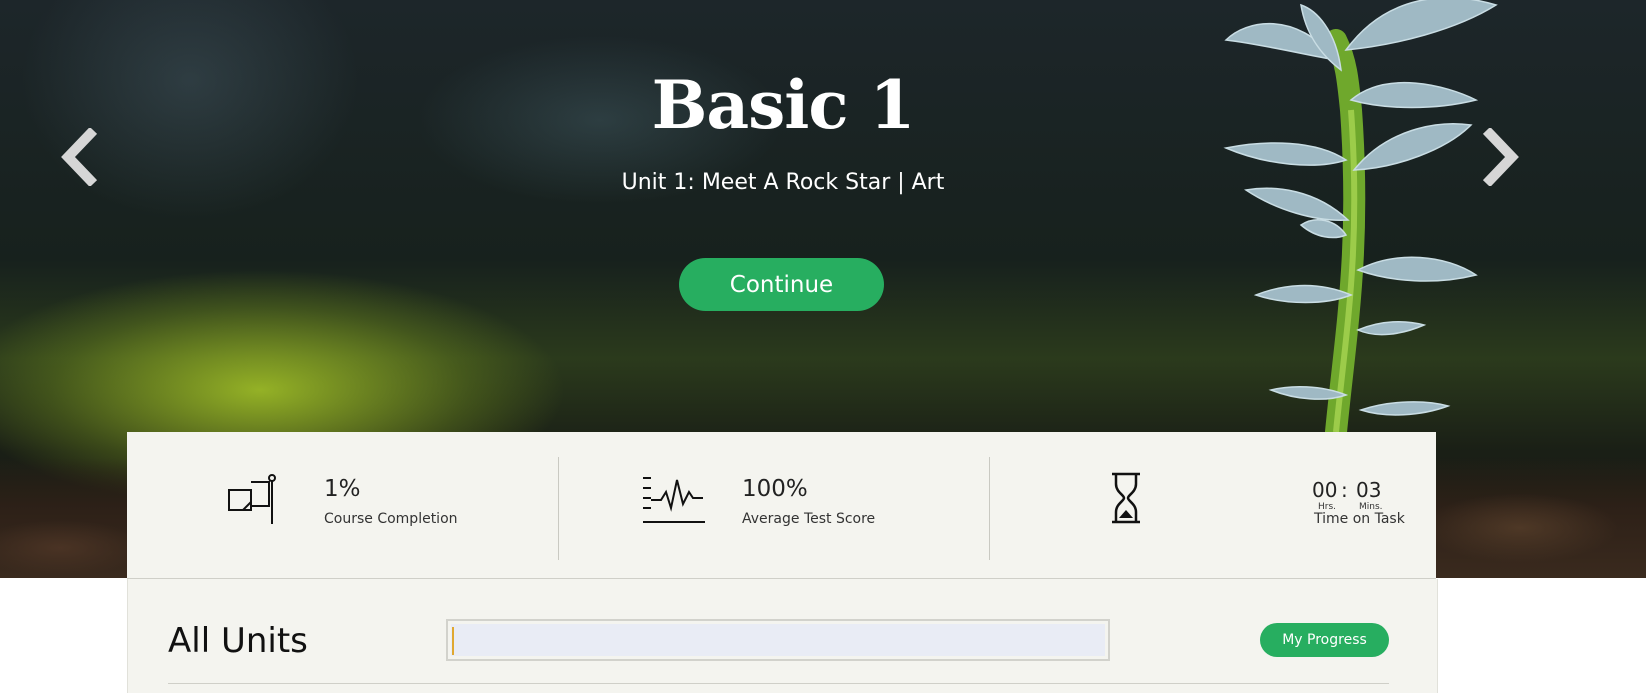  Describe the element at coordinates (1126, 498) in the screenshot. I see `hourglass-icon` at that location.